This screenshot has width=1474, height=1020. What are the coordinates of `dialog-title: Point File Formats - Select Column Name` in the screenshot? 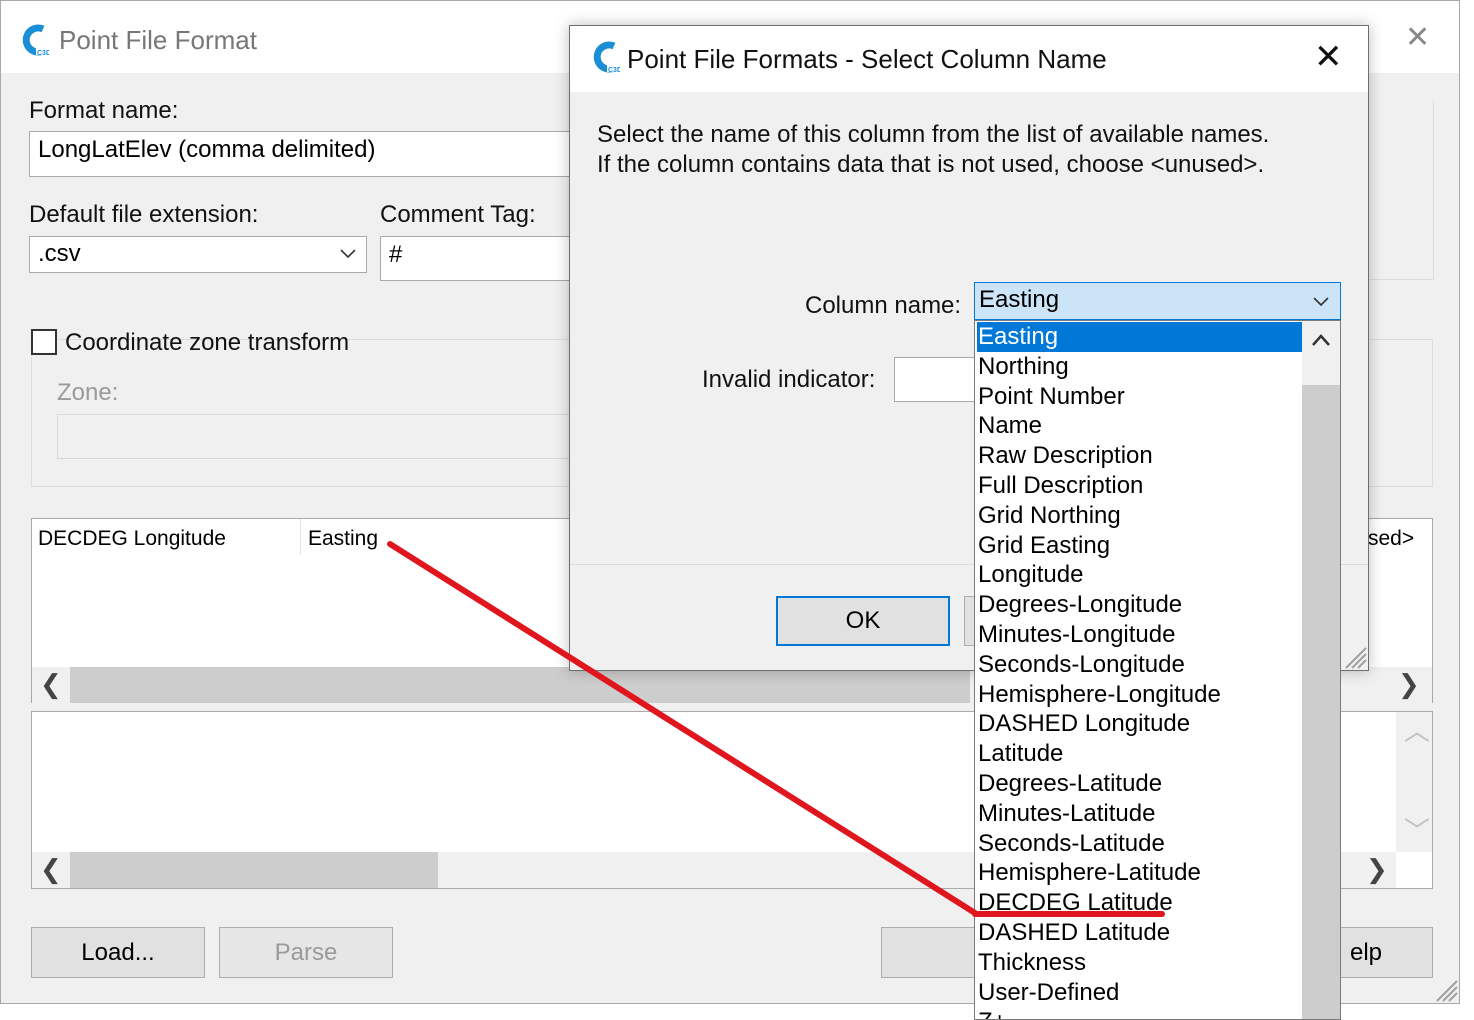 It's located at (867, 59).